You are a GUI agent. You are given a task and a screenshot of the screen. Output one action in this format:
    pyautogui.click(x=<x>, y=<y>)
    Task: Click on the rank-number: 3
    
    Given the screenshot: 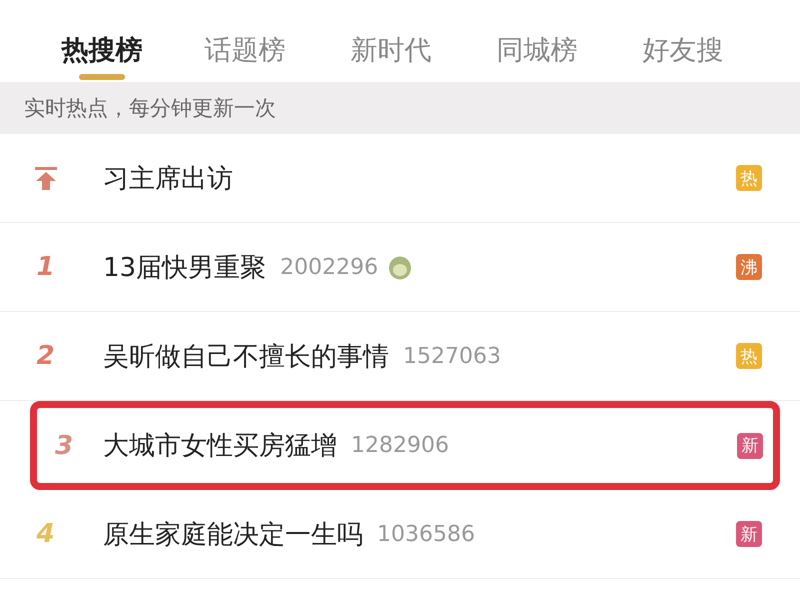 What is the action you would take?
    pyautogui.click(x=64, y=445)
    